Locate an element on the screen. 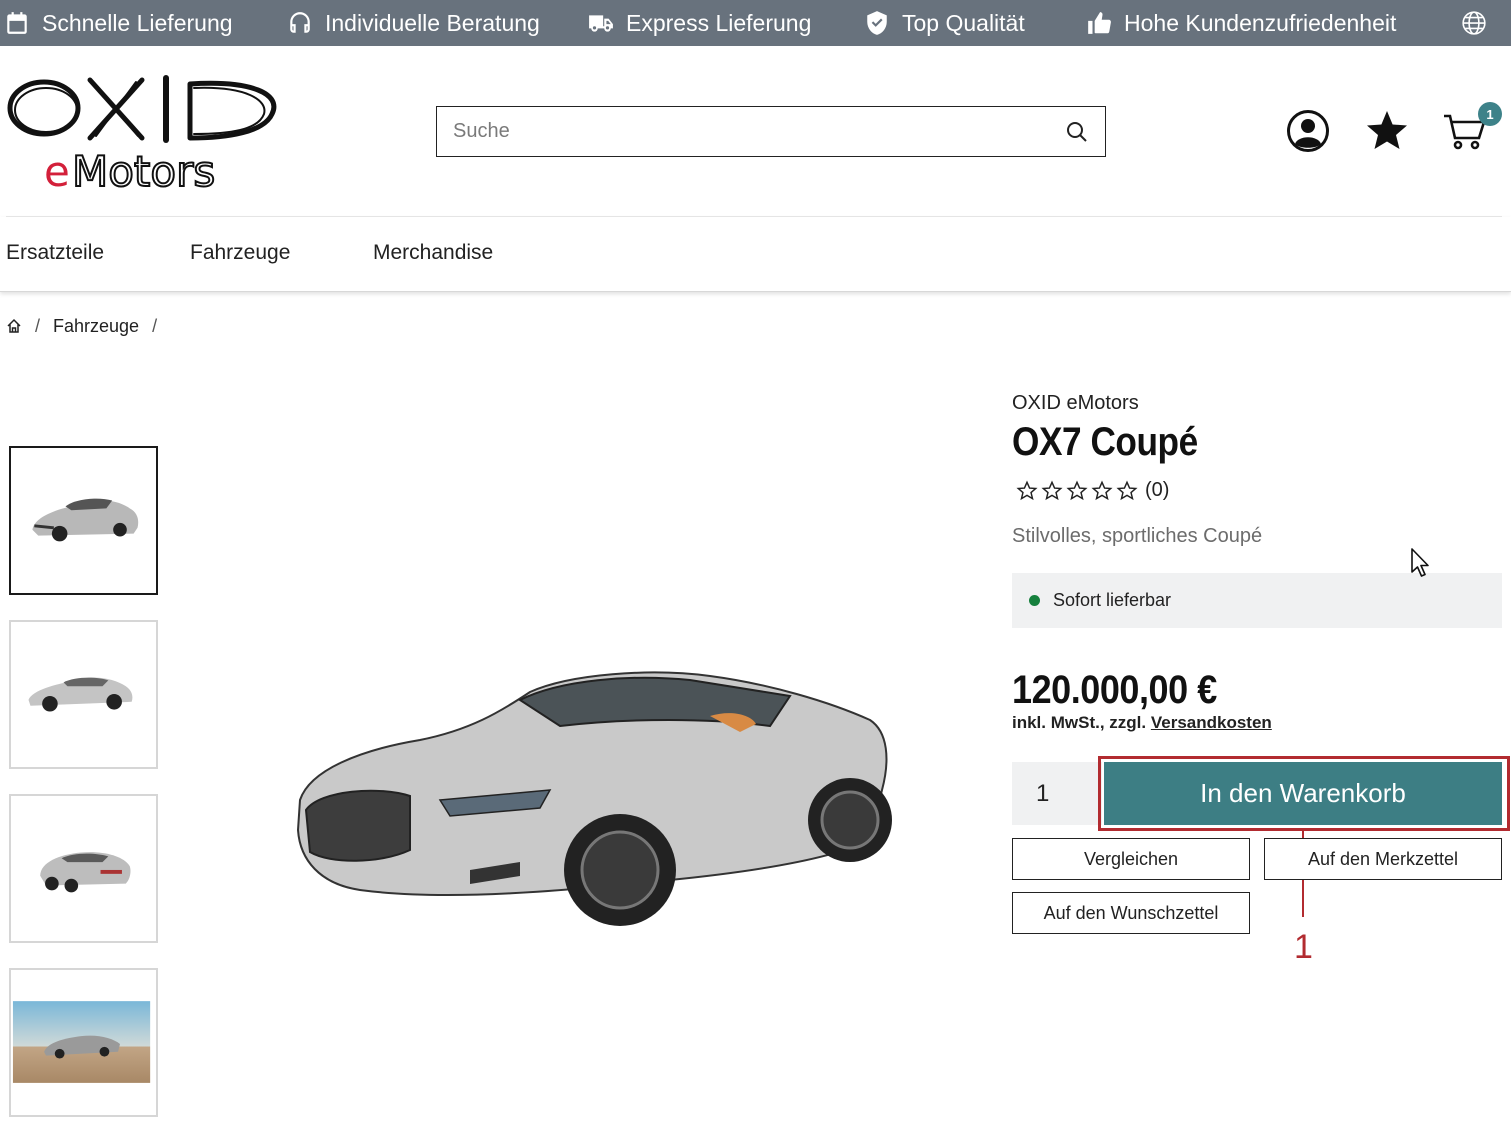  svg-text: Motors is located at coordinates (143, 171).